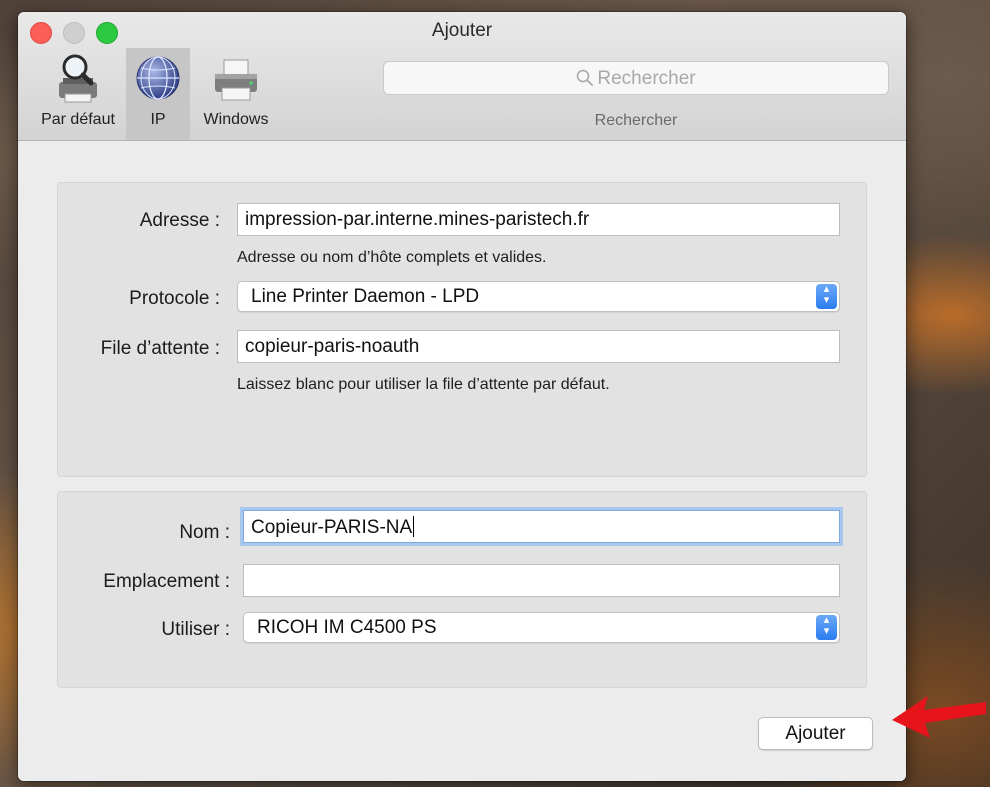 This screenshot has width=990, height=787. Describe the element at coordinates (414, 526) in the screenshot. I see `text-caret` at that location.